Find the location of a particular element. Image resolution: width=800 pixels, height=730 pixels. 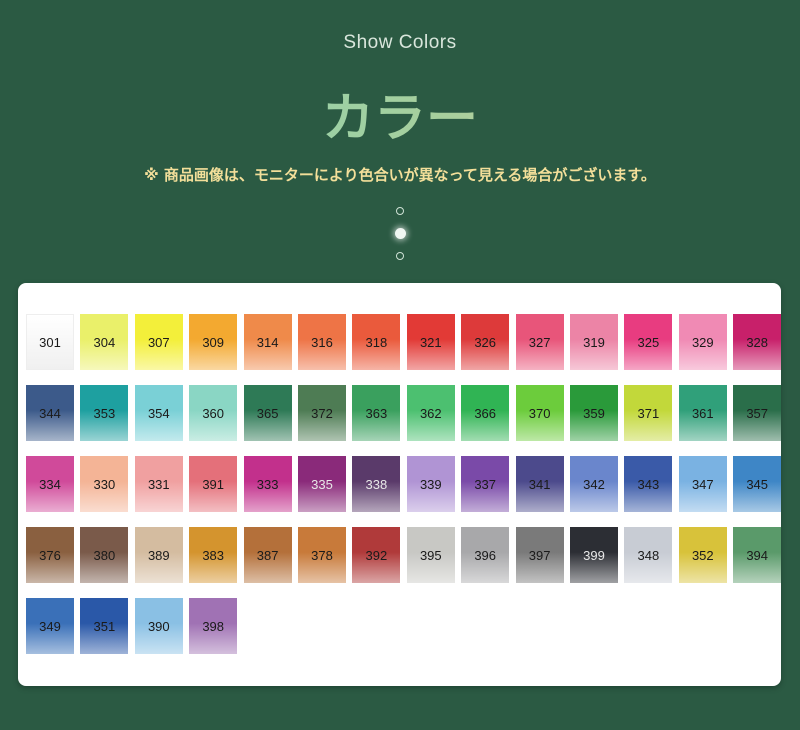

swatch-code: 366 is located at coordinates (485, 413).